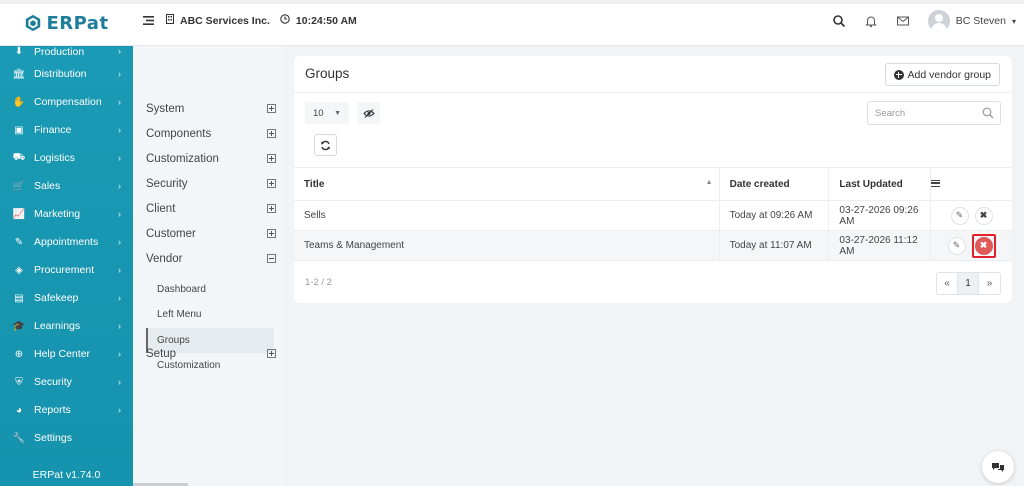 The image size is (1024, 486). Describe the element at coordinates (325, 145) in the screenshot. I see `refresh-button` at that location.